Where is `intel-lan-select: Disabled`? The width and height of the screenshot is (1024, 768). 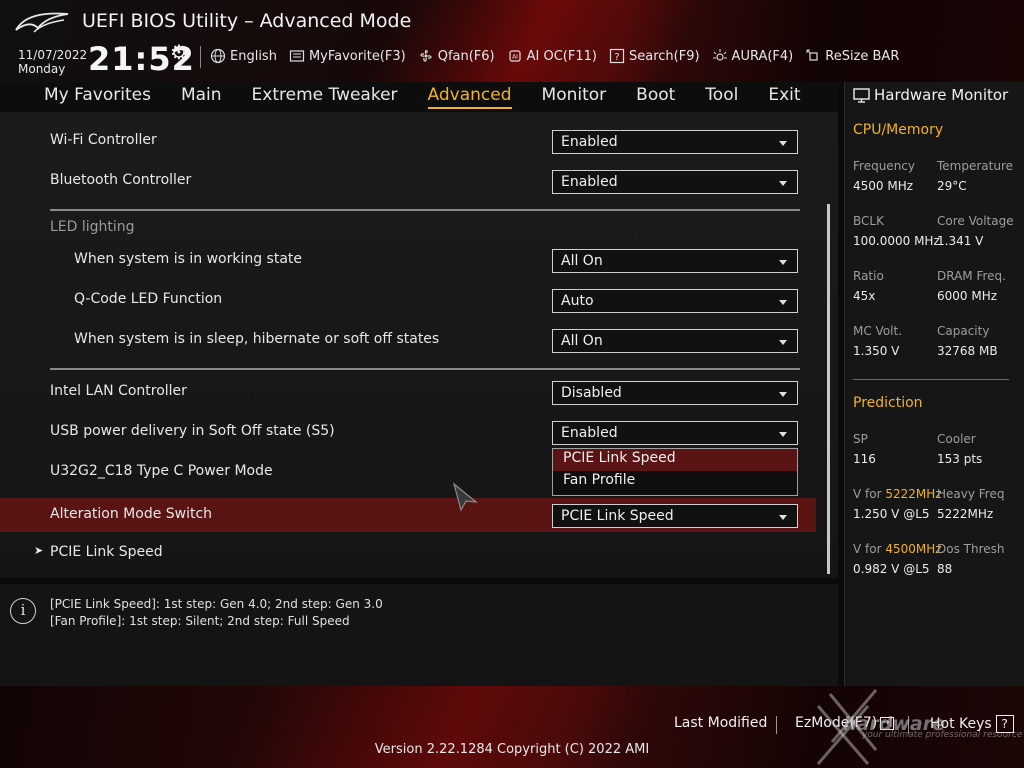 intel-lan-select: Disabled is located at coordinates (675, 393).